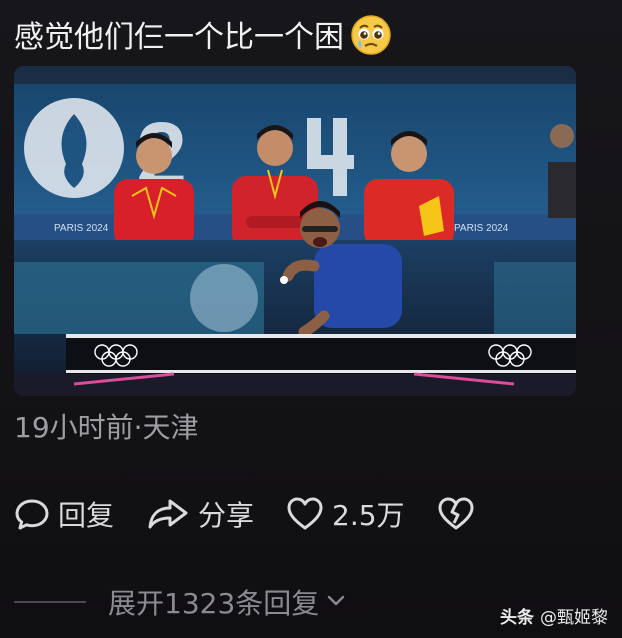 Image resolution: width=622 pixels, height=638 pixels. What do you see at coordinates (517, 618) in the screenshot?
I see `watermark-brand: 头条` at bounding box center [517, 618].